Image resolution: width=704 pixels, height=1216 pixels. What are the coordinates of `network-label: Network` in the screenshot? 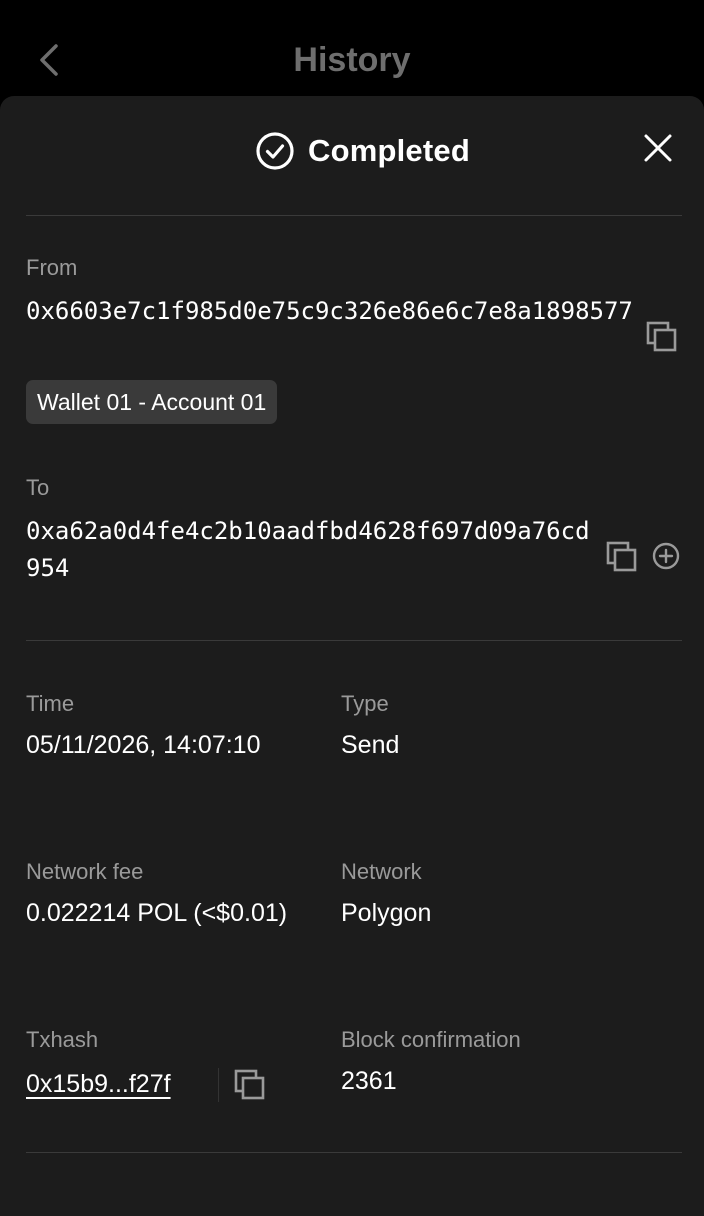 It's located at (381, 871).